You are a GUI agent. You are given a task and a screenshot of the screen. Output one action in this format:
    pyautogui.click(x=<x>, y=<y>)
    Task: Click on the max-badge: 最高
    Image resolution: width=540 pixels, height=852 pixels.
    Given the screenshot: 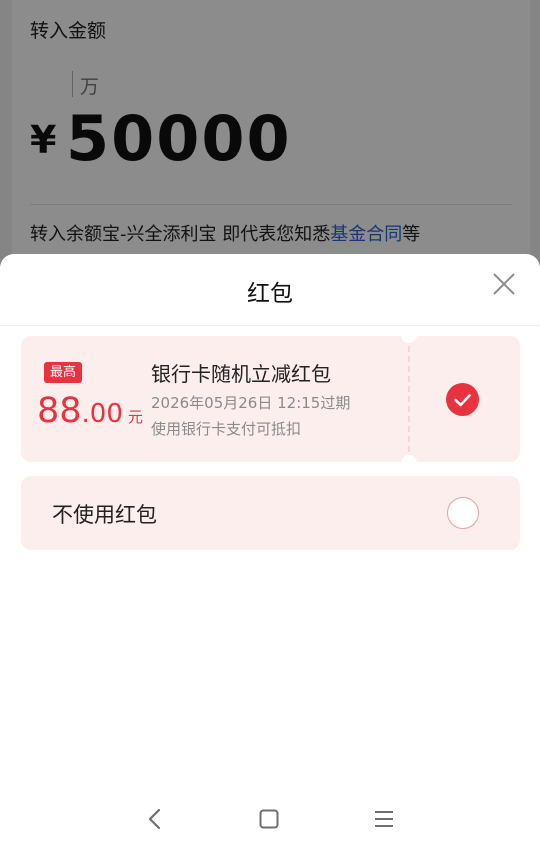 What is the action you would take?
    pyautogui.click(x=63, y=372)
    